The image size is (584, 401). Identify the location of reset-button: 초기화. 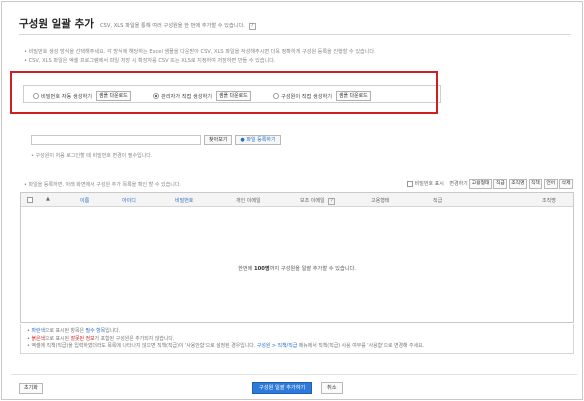
(31, 388).